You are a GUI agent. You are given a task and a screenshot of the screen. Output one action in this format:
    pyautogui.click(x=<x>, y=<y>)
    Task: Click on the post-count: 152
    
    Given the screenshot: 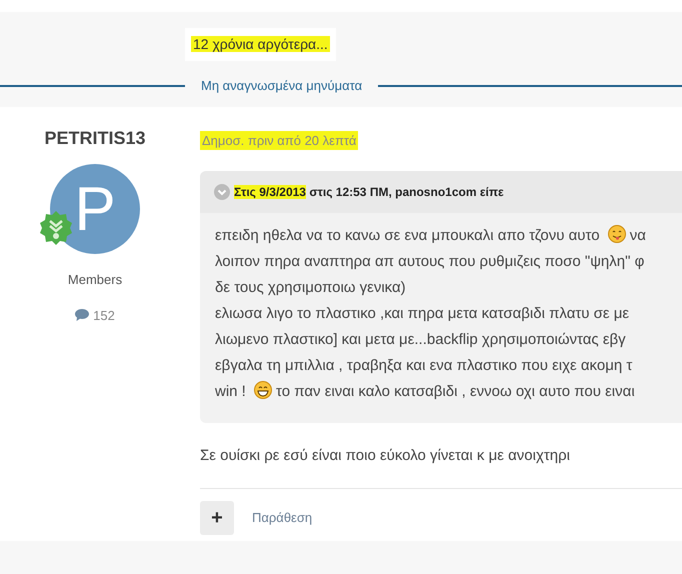 What is the action you would take?
    pyautogui.click(x=104, y=315)
    